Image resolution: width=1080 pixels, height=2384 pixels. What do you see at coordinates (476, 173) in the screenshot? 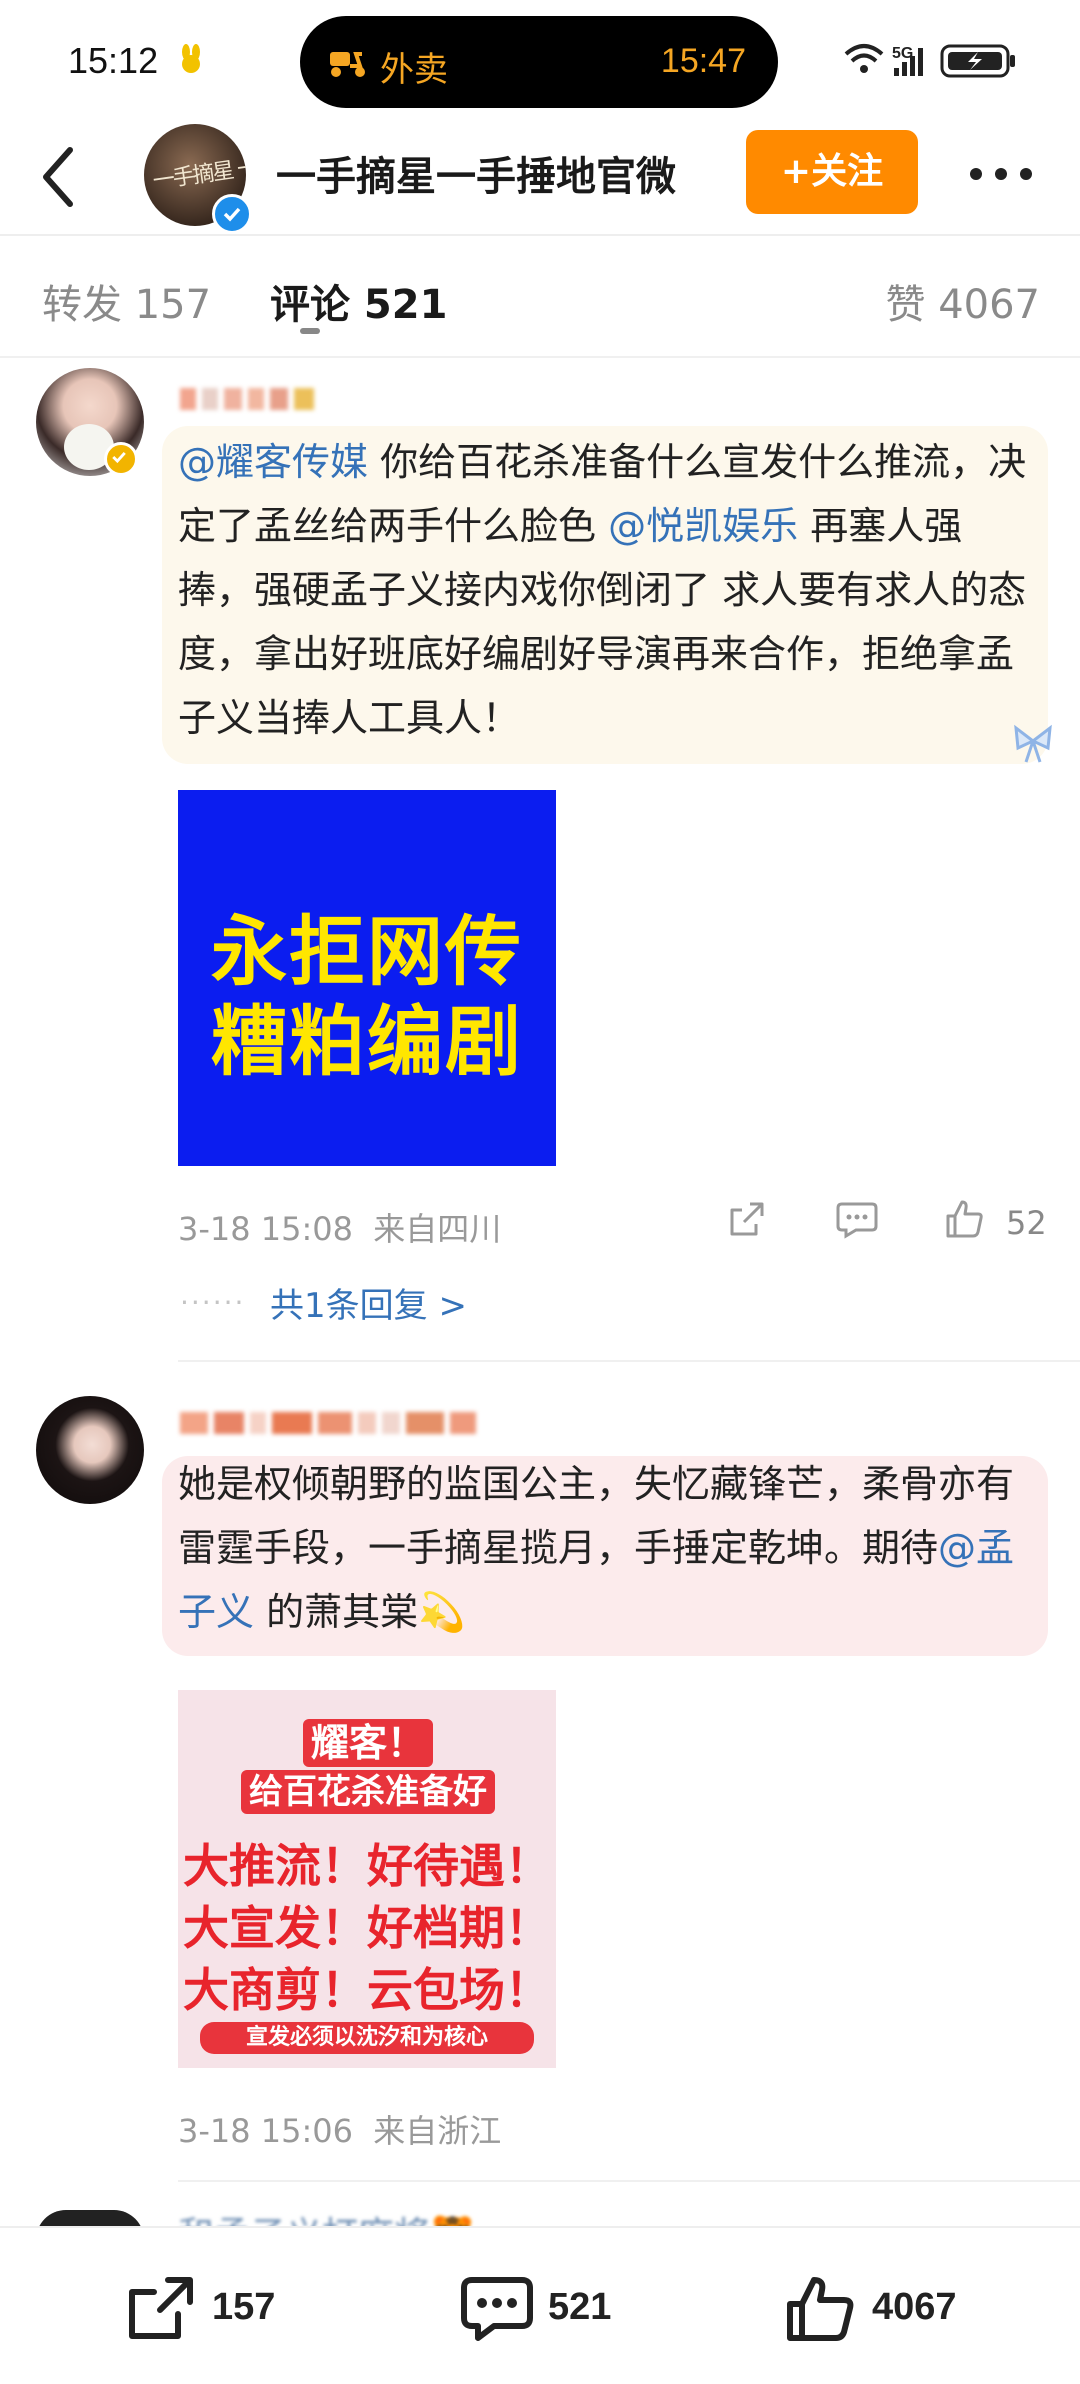
I see `account-name: 一手摘星一手捶地官微` at bounding box center [476, 173].